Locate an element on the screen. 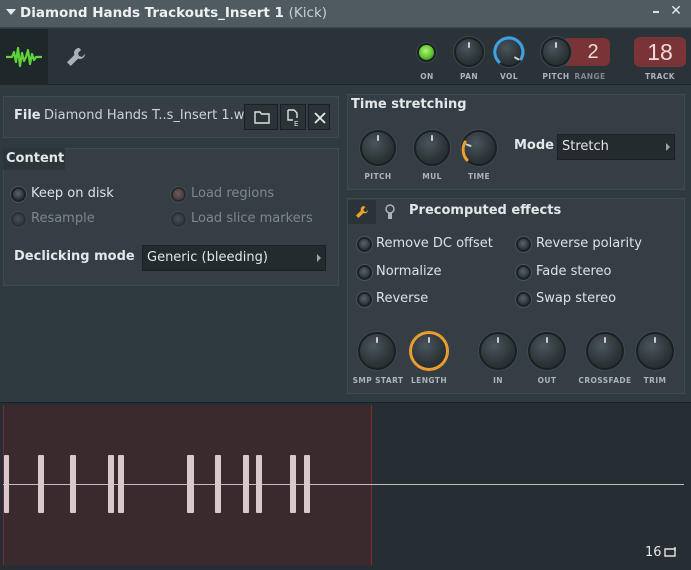 The image size is (691, 570). window-title-main: Diamond Hands Trackouts_Insert 1 is located at coordinates (152, 13).